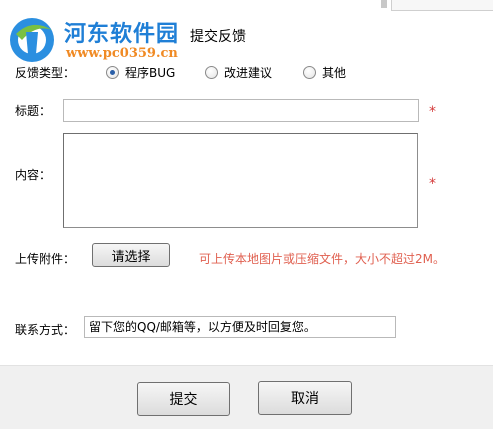 The image size is (493, 429). What do you see at coordinates (432, 112) in the screenshot?
I see `title-required-mark: *` at bounding box center [432, 112].